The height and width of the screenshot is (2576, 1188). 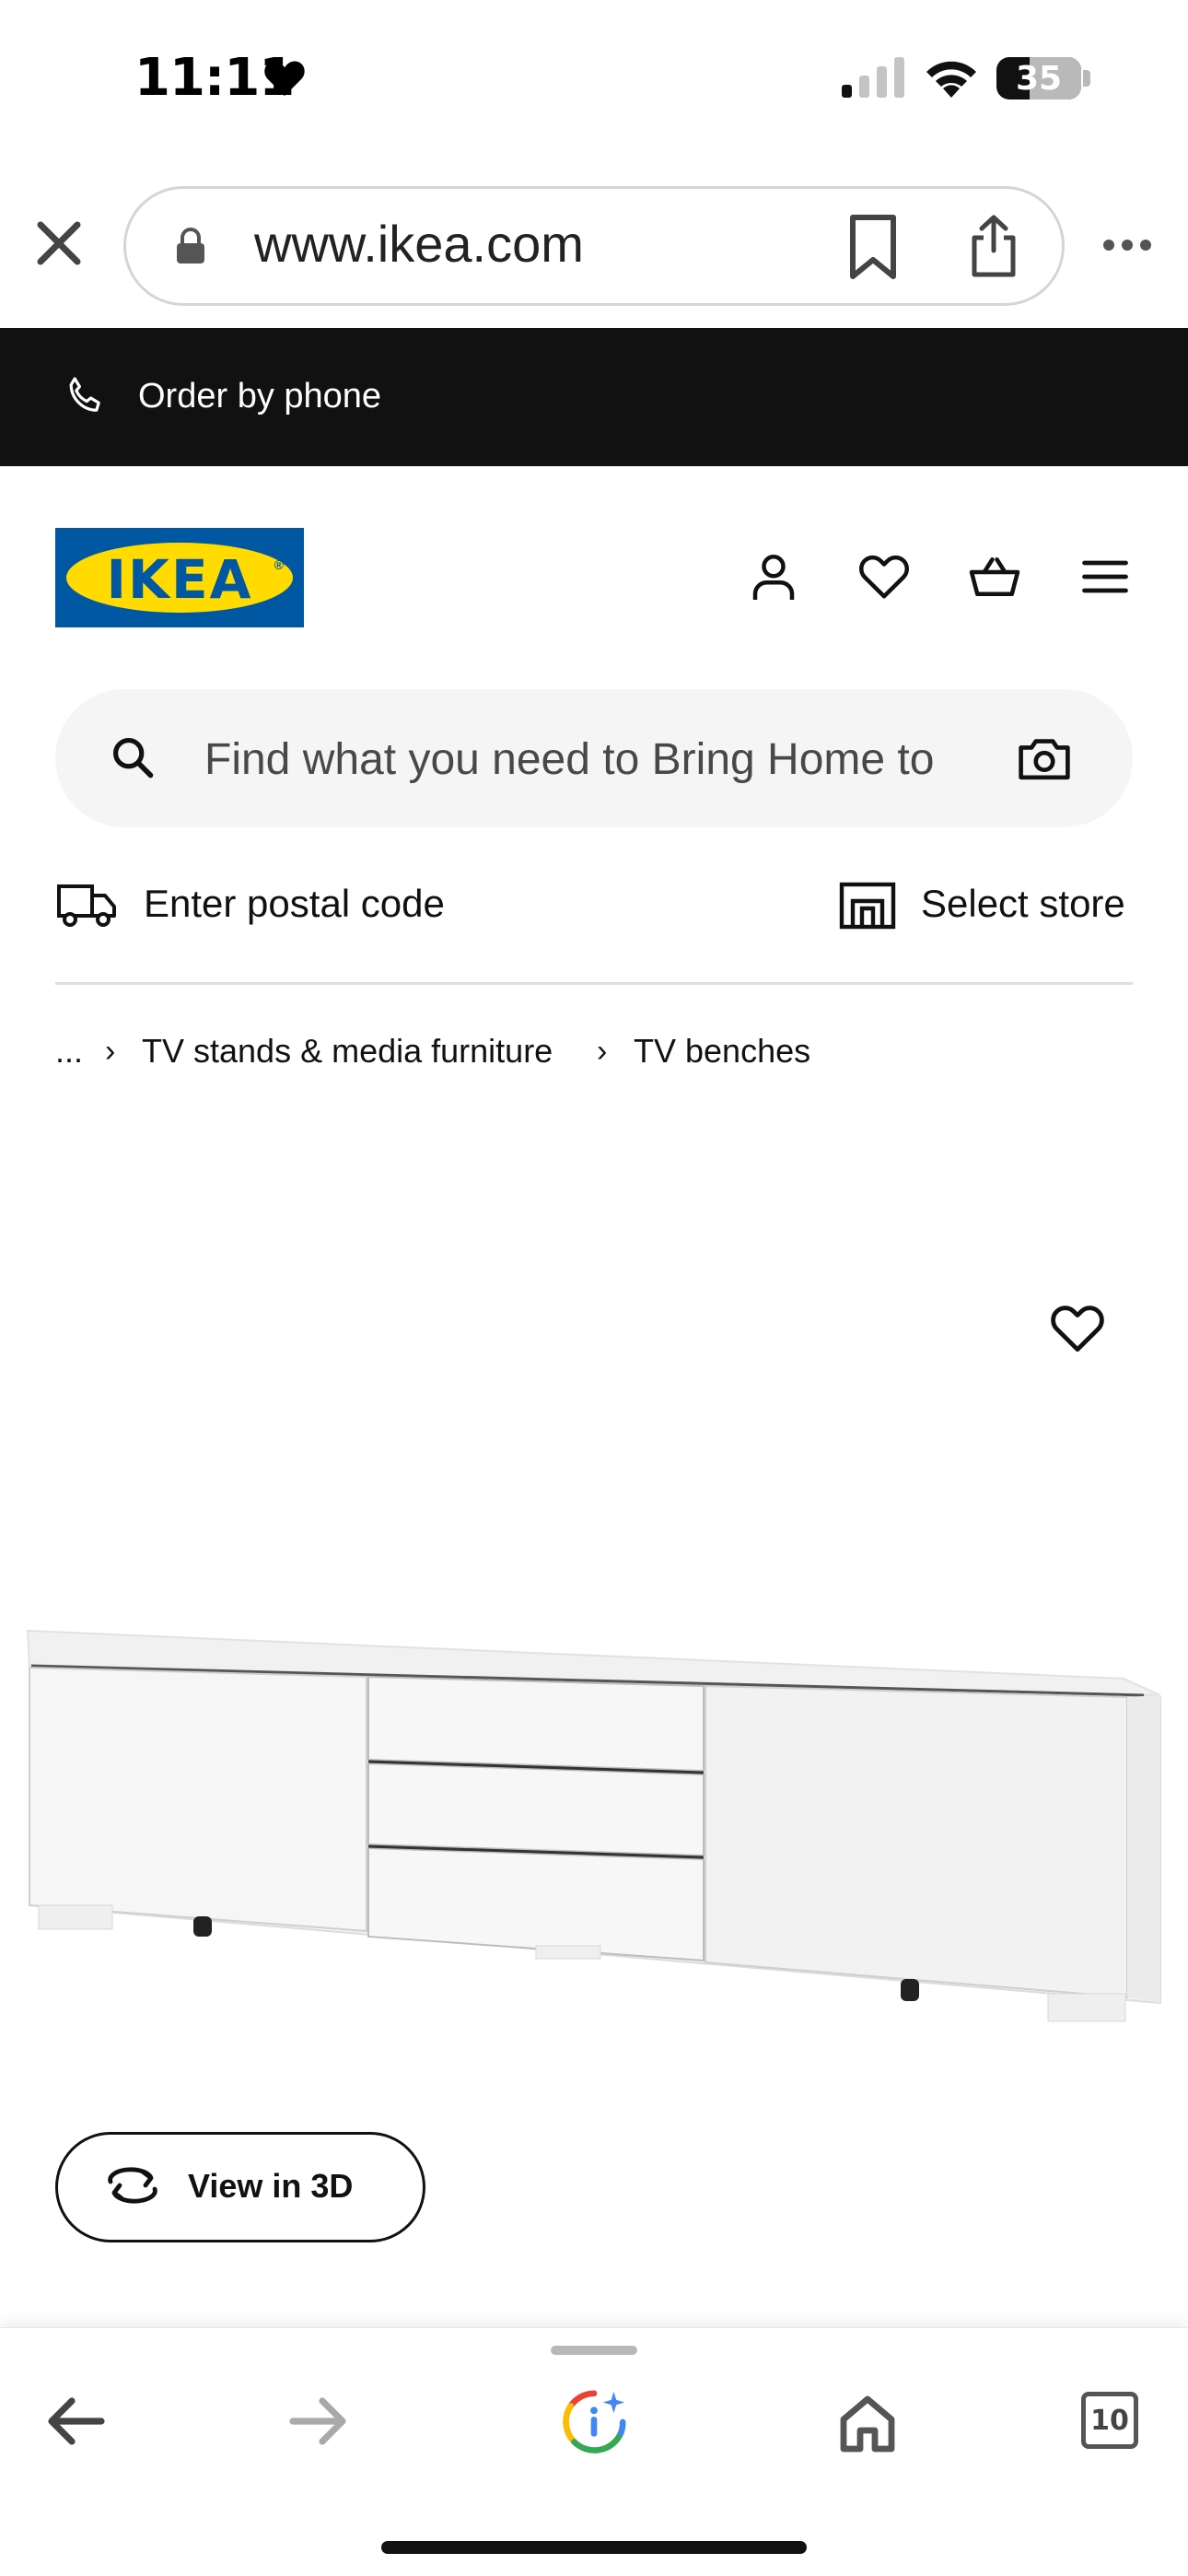 What do you see at coordinates (569, 759) in the screenshot?
I see `search-input: Find what you need to Bring Home to` at bounding box center [569, 759].